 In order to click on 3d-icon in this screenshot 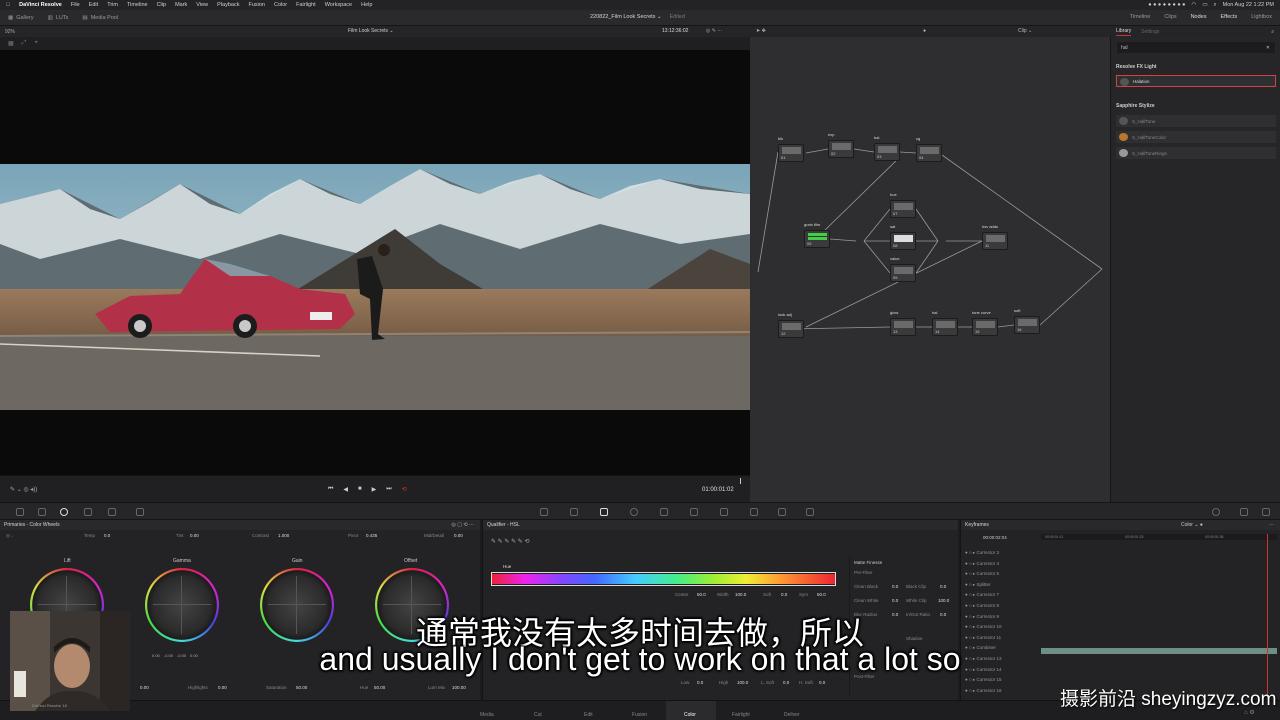, I will do `click(810, 512)`.